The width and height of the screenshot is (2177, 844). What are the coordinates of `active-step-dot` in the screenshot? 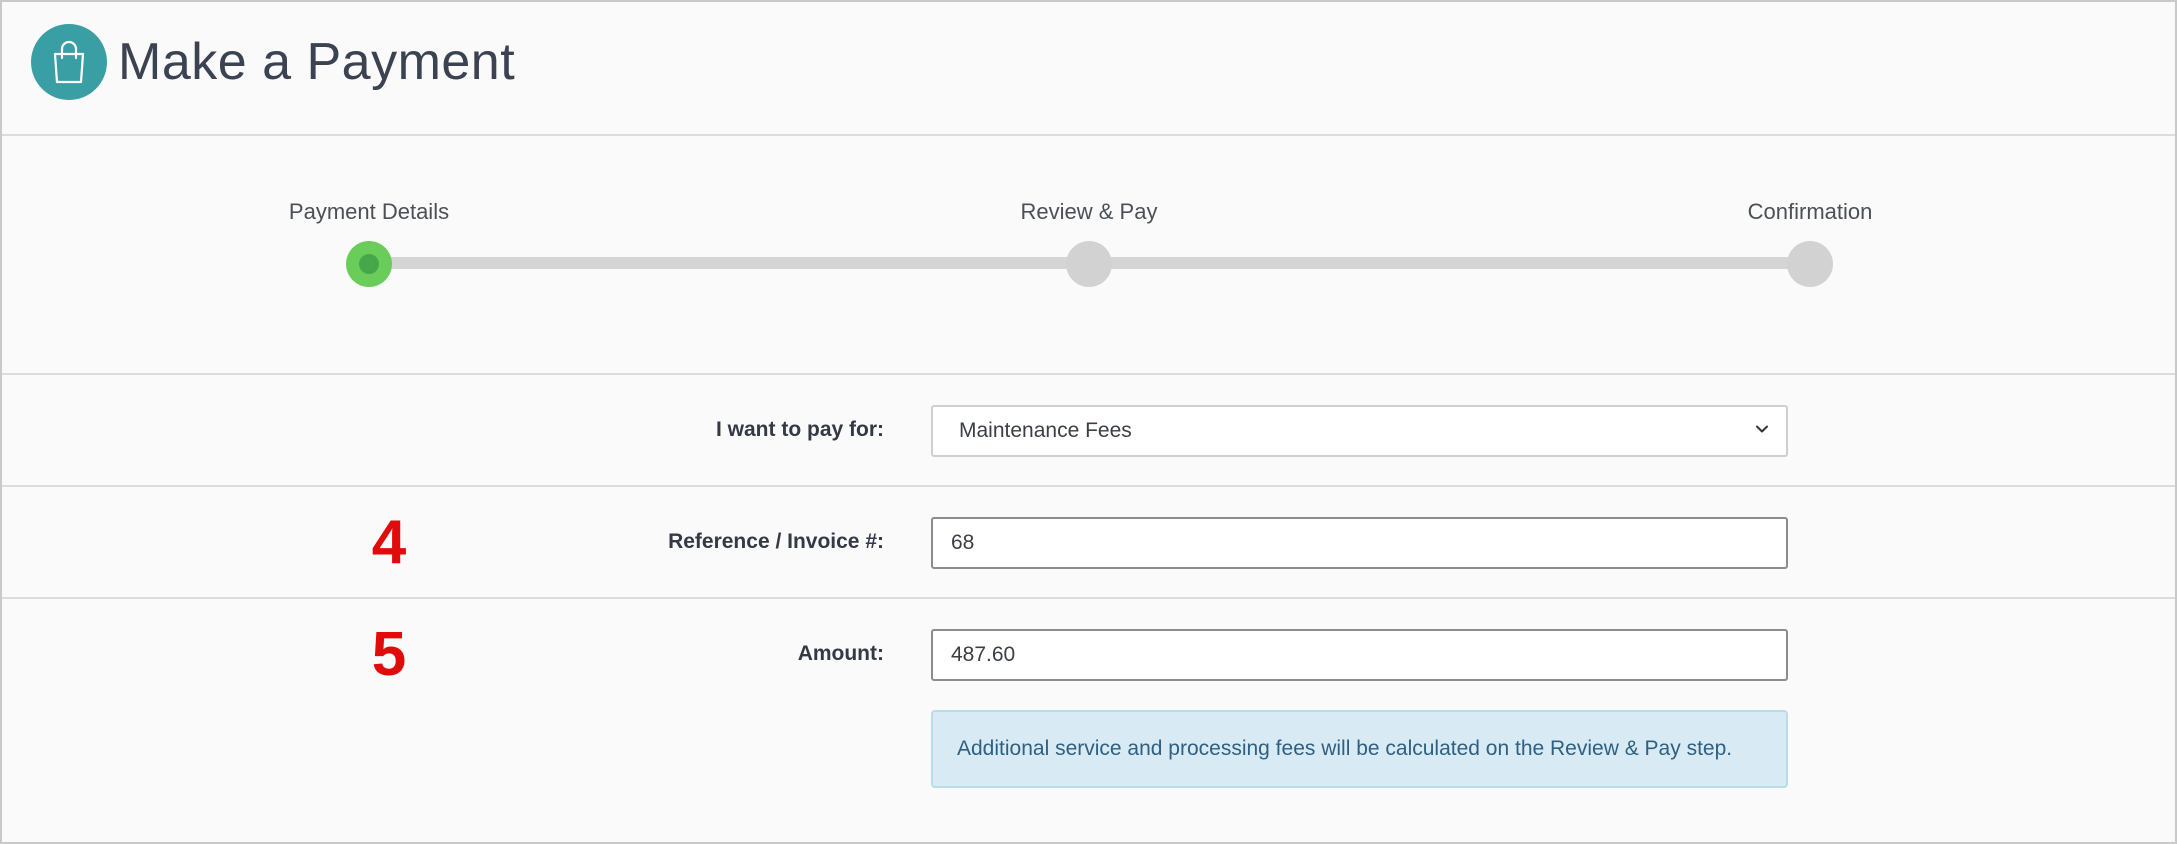 It's located at (369, 264).